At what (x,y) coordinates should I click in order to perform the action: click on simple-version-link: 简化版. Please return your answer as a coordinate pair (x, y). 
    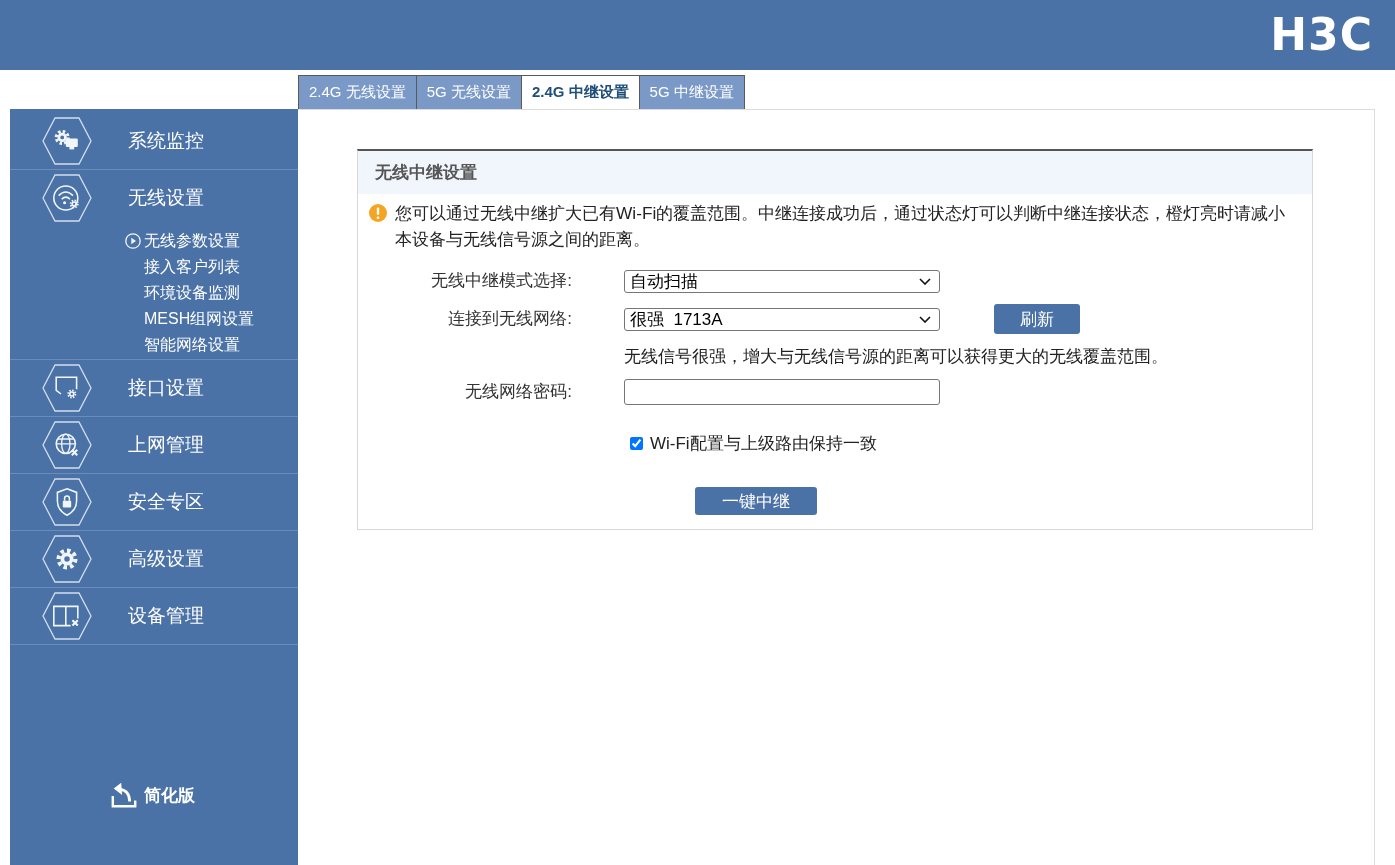
    Looking at the image, I should click on (152, 795).